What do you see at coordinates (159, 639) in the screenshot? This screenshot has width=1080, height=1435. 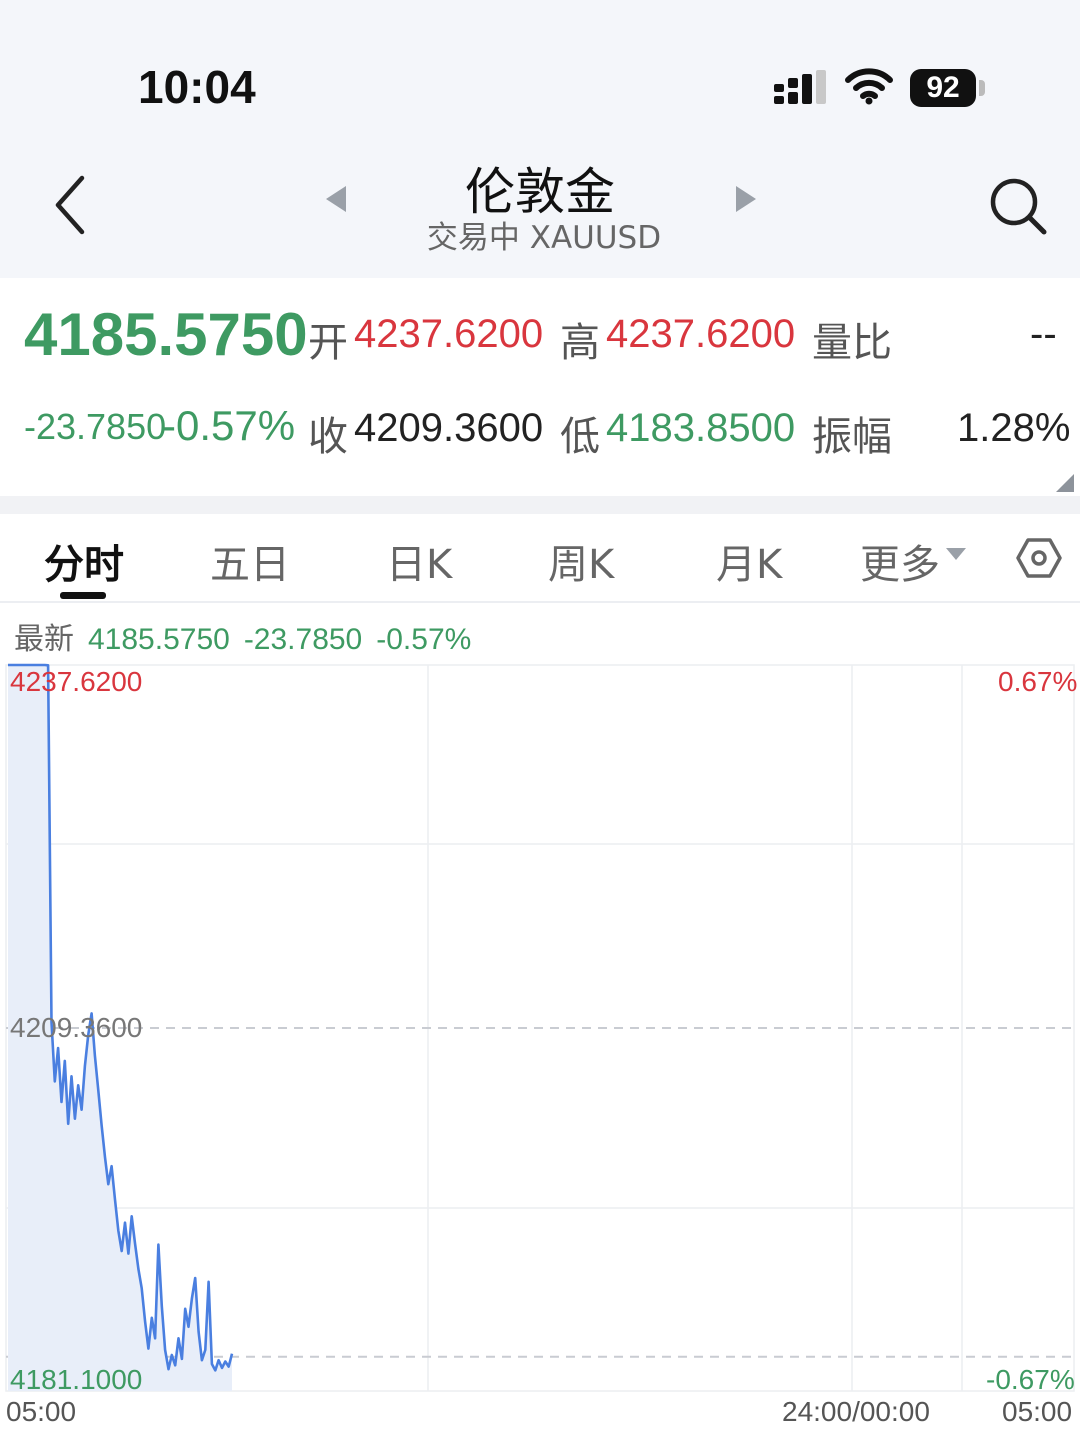 I see `latest-price: 4185.5750` at bounding box center [159, 639].